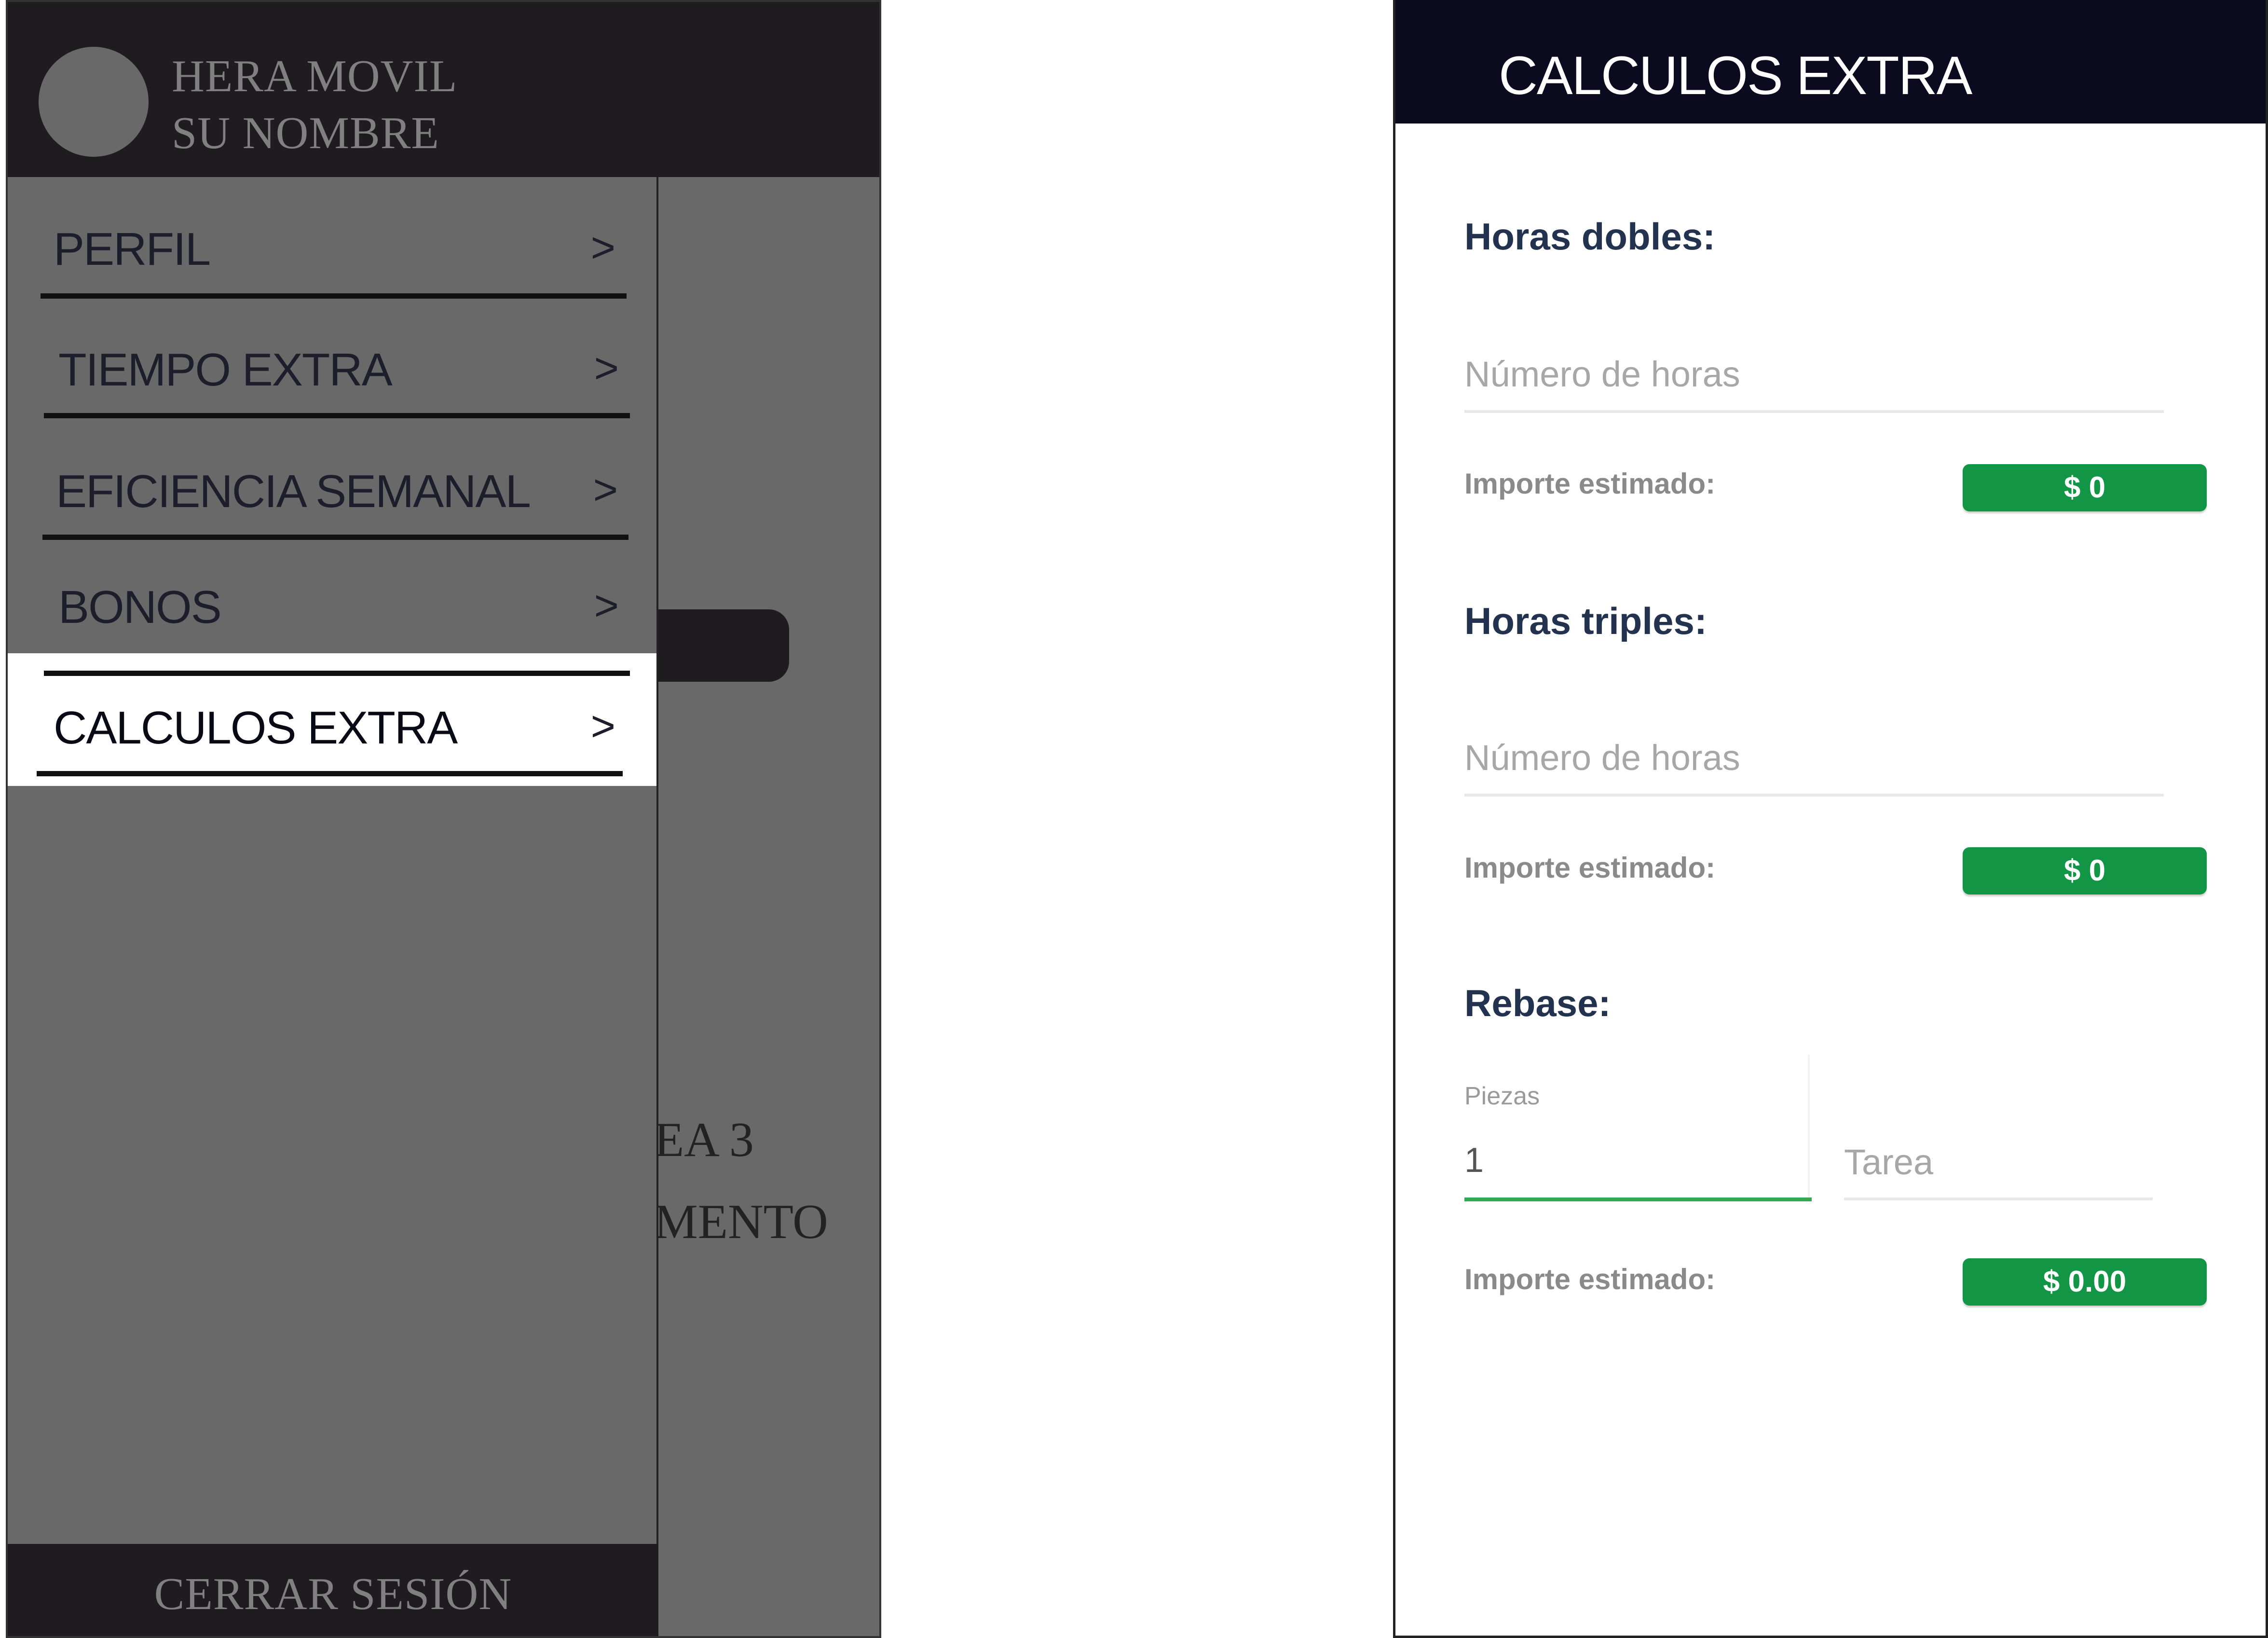  What do you see at coordinates (256, 728) in the screenshot?
I see `menu-item-label: CALCULOS EXTRA` at bounding box center [256, 728].